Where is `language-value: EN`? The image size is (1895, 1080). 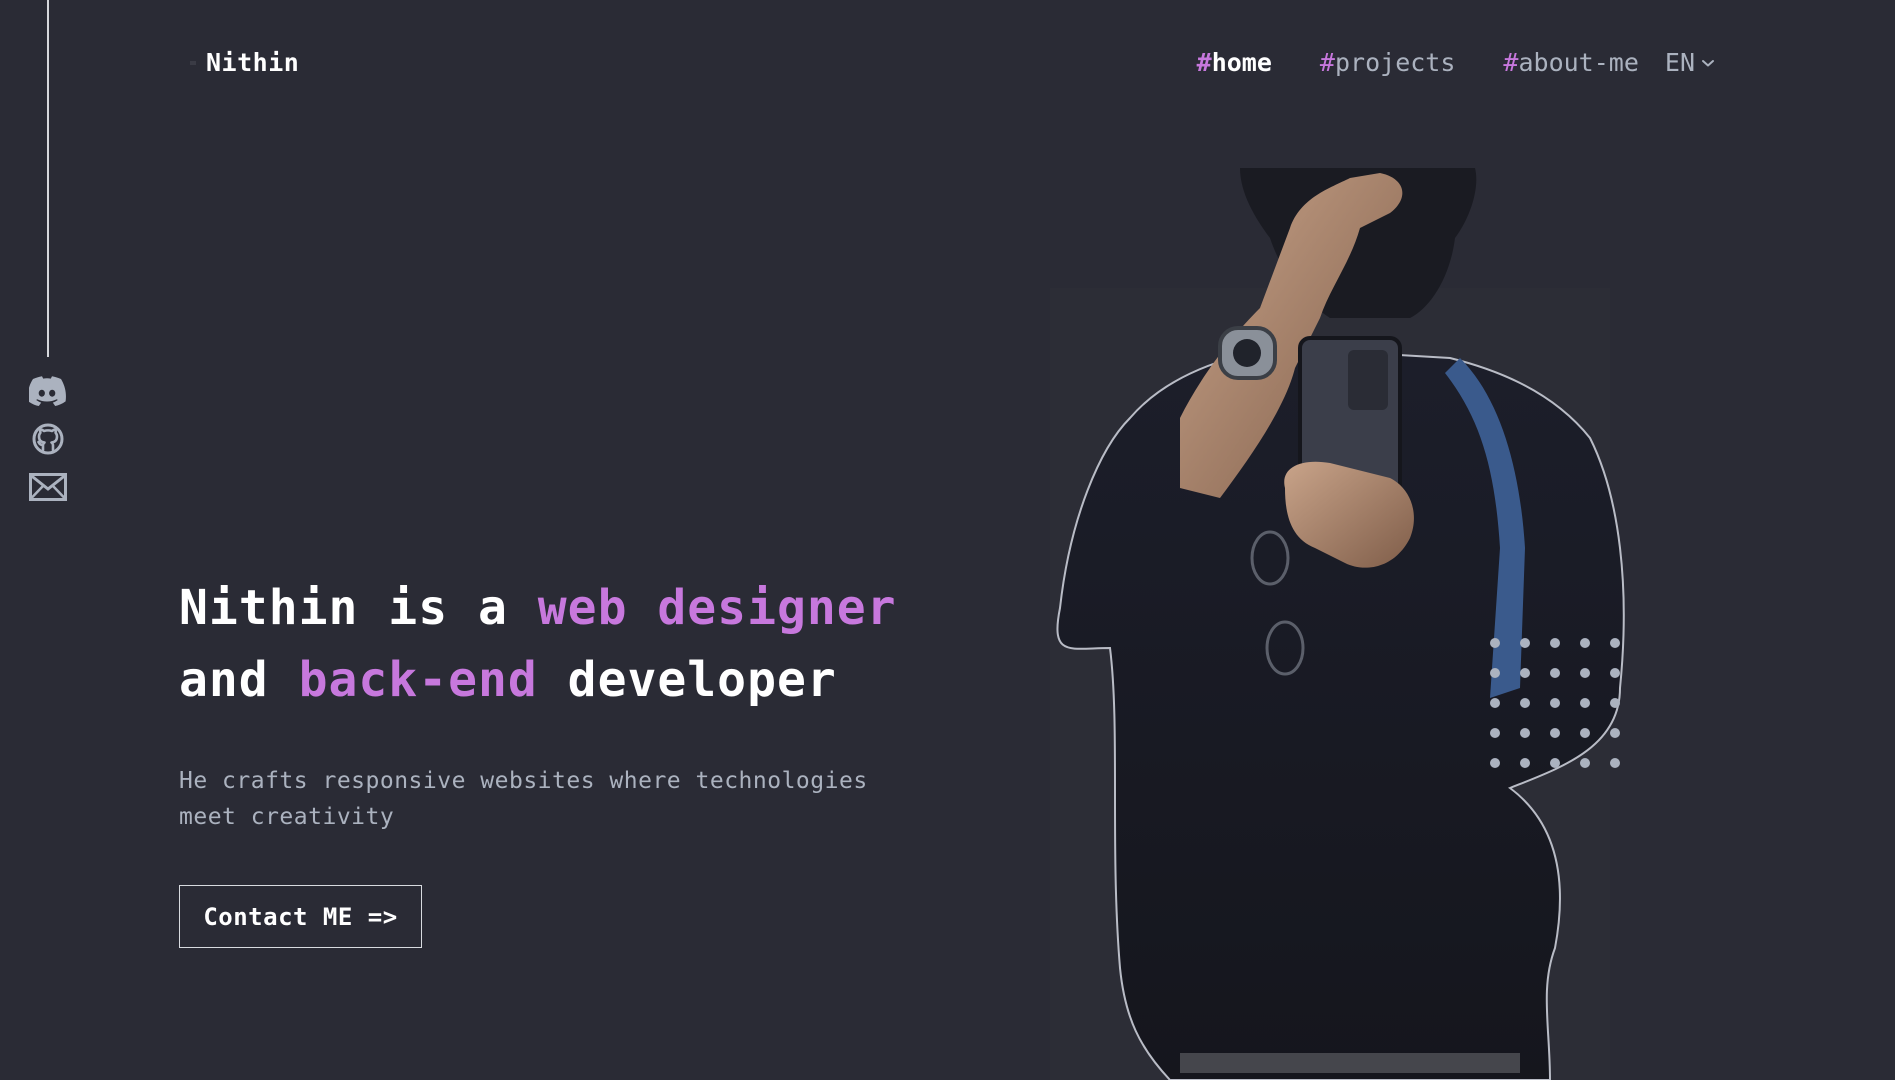 language-value: EN is located at coordinates (1679, 62).